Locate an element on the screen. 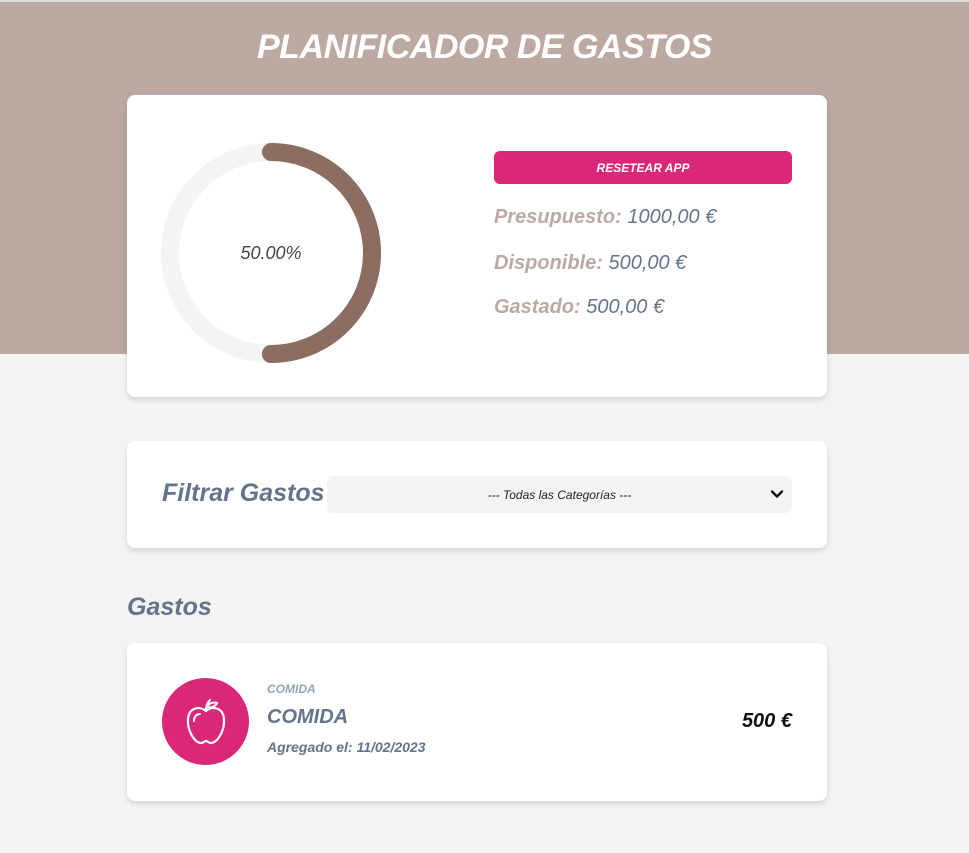 This screenshot has width=969, height=853. budget-total-label: Presupuesto: is located at coordinates (558, 217).